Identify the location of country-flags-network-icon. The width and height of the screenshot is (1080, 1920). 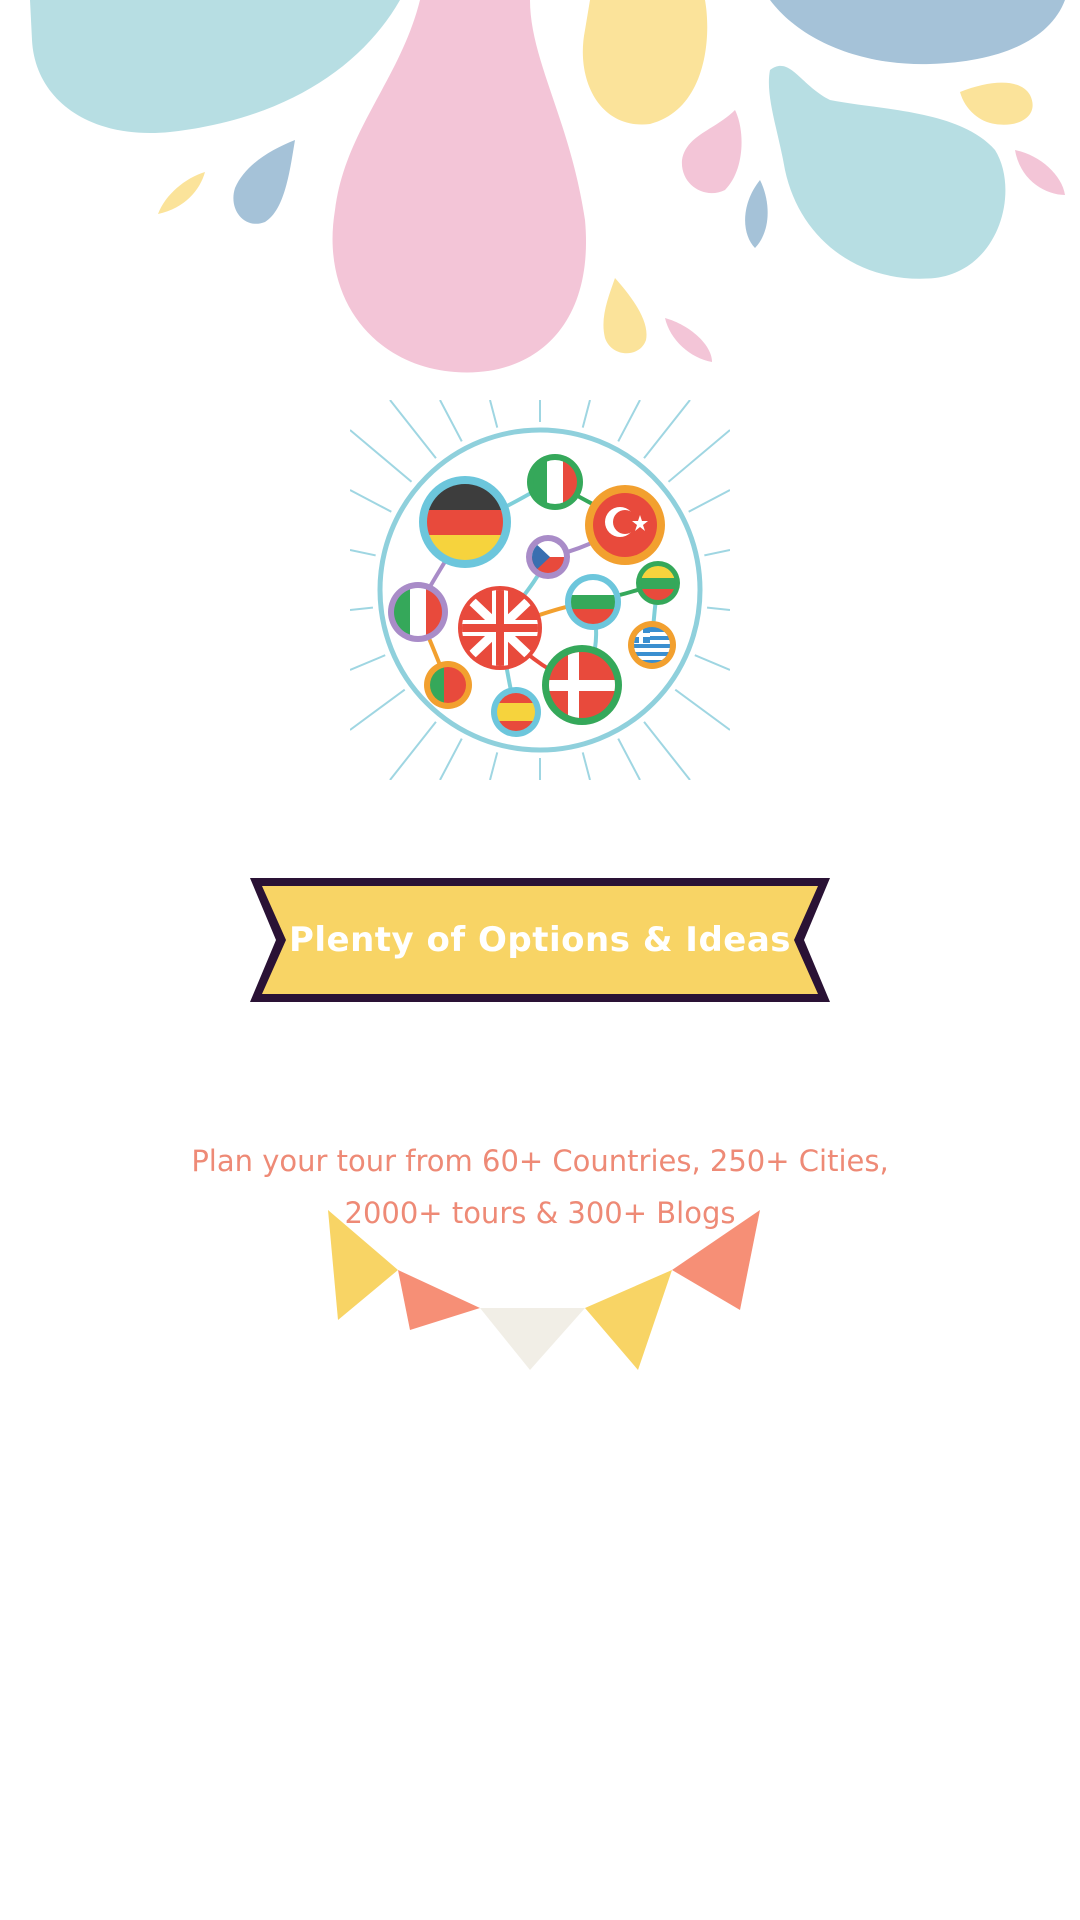
(540, 590).